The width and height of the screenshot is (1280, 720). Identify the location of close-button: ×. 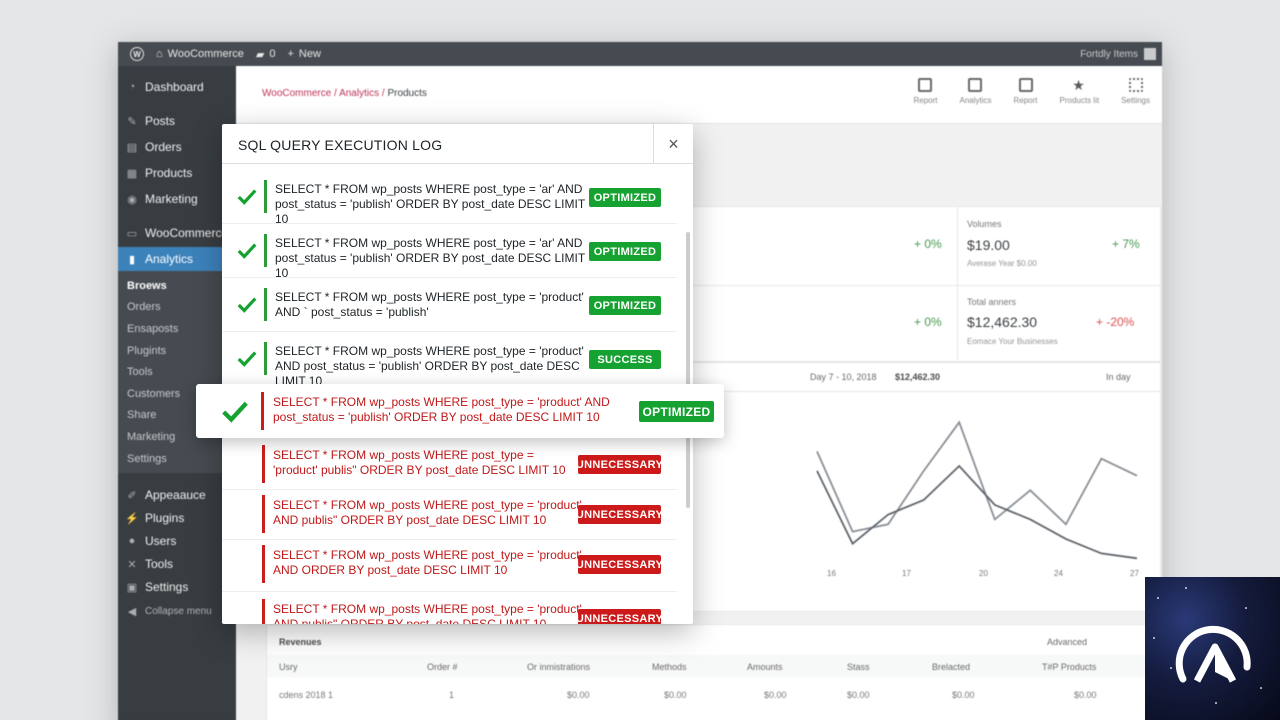
(673, 144).